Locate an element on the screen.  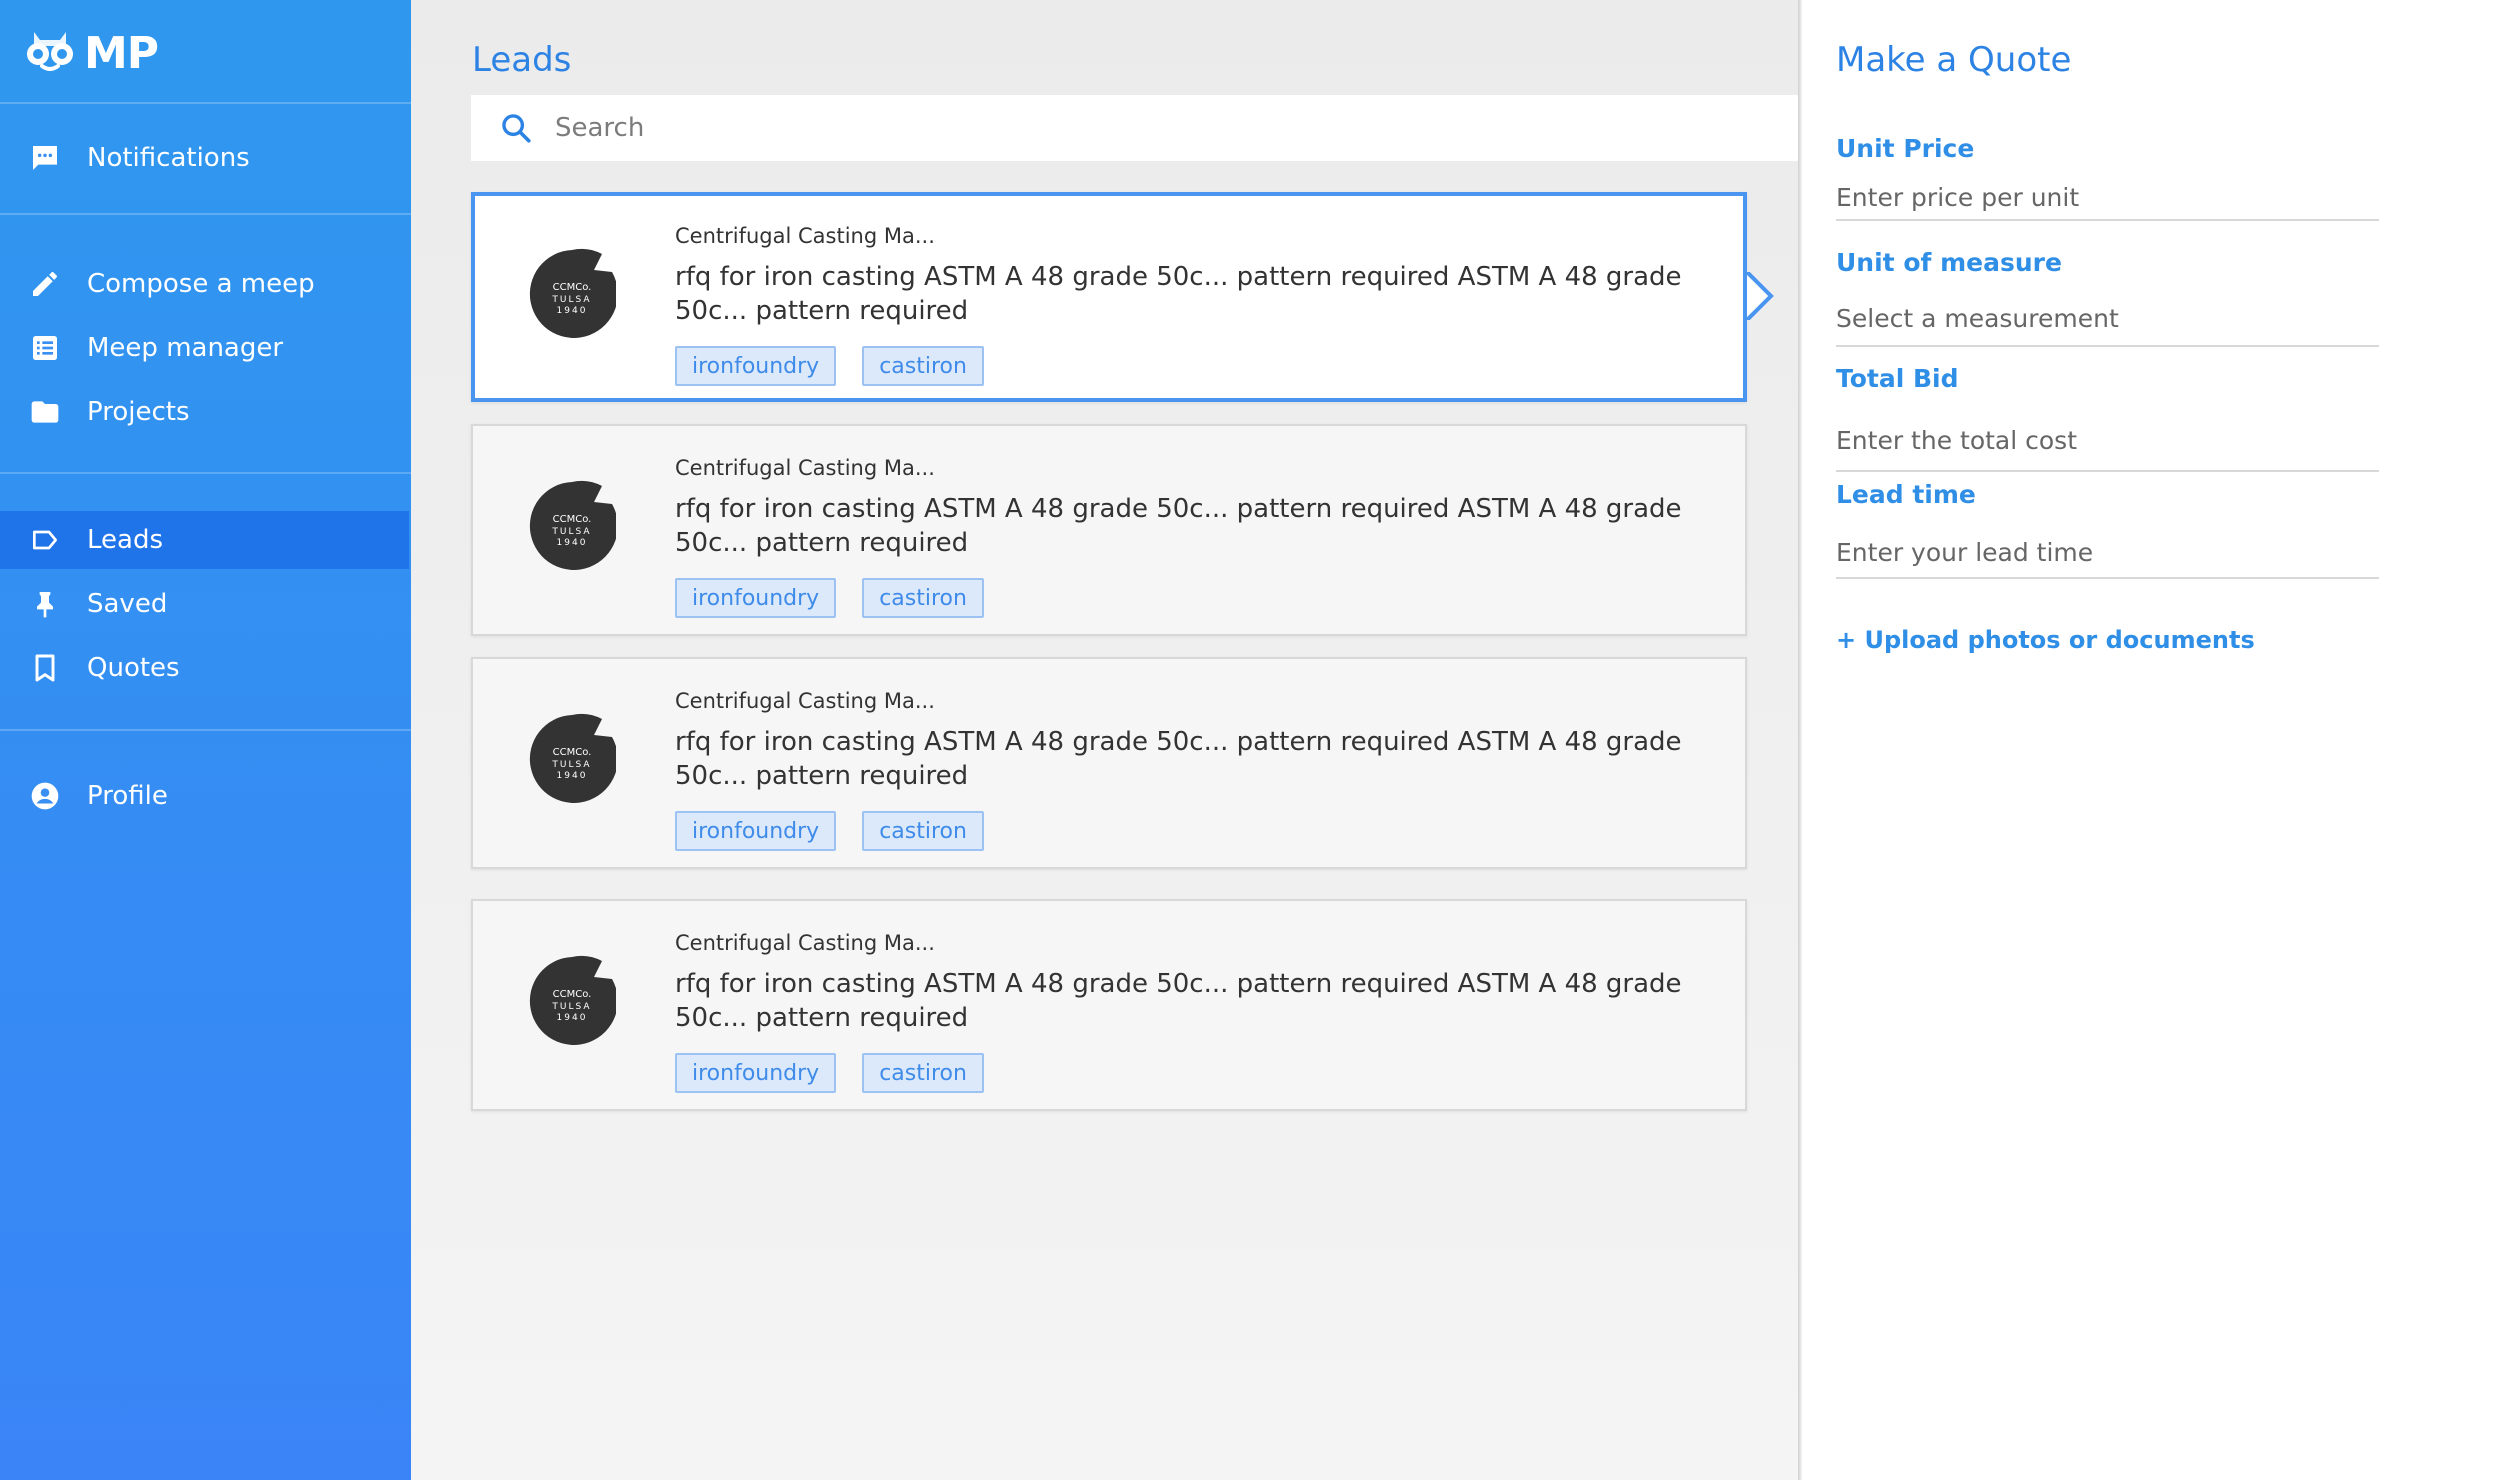
sidebar-item-label: Profile is located at coordinates (127, 796).